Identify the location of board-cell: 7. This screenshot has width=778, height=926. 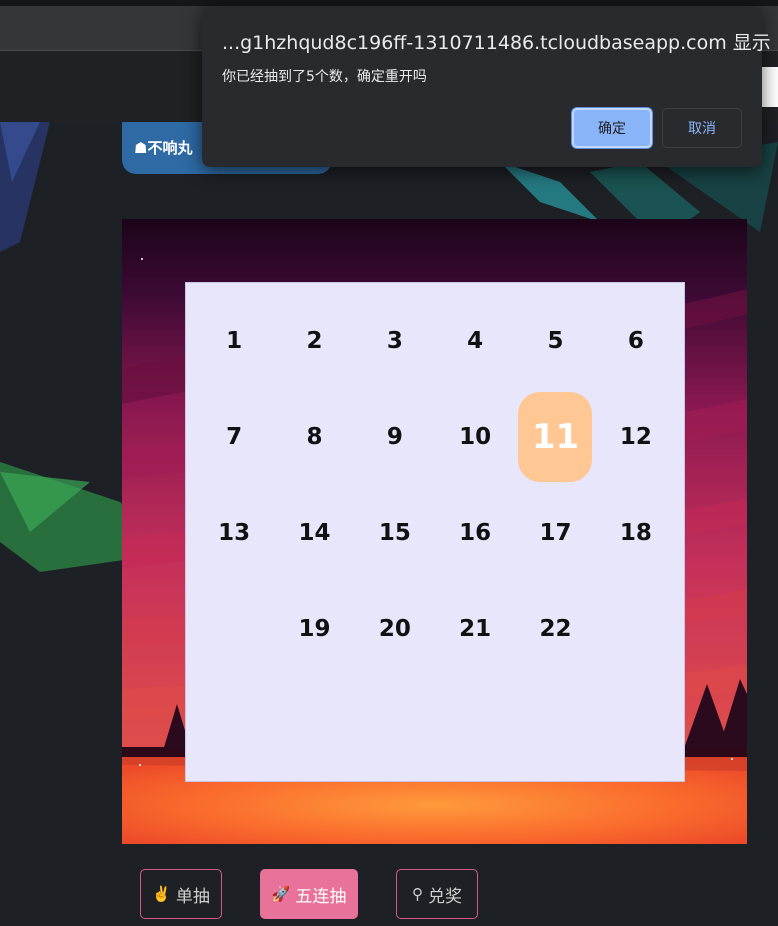
(234, 437).